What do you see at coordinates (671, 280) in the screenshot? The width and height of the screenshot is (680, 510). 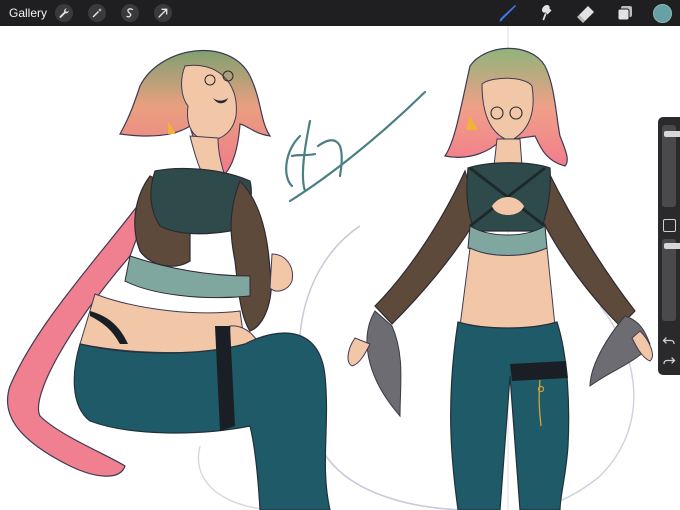 I see `brush-opacity-slider` at bounding box center [671, 280].